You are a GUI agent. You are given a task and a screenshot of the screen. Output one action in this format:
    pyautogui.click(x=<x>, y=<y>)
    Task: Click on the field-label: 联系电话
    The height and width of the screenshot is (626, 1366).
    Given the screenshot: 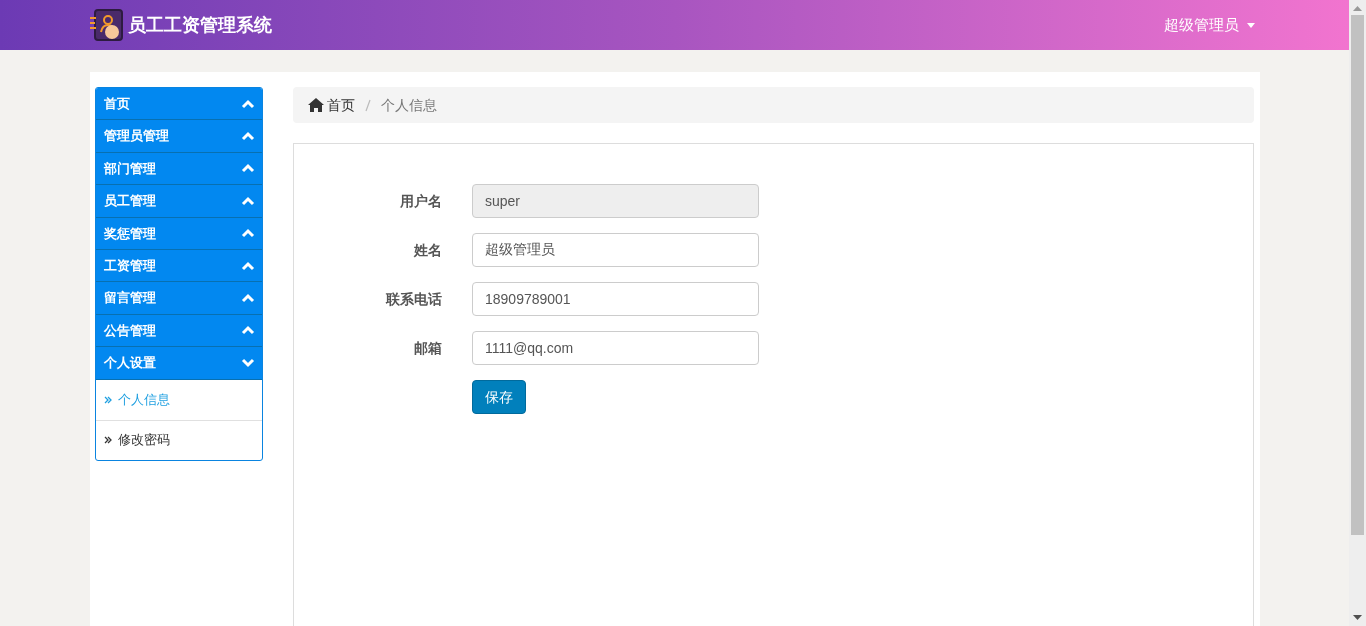 What is the action you would take?
    pyautogui.click(x=413, y=299)
    